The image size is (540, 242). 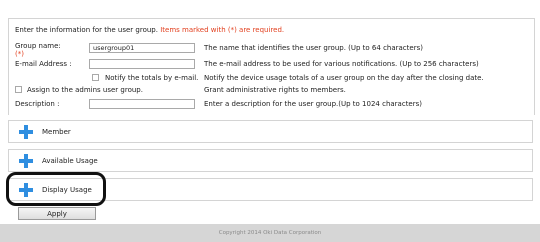 I want to click on description-input, so click(x=142, y=104).